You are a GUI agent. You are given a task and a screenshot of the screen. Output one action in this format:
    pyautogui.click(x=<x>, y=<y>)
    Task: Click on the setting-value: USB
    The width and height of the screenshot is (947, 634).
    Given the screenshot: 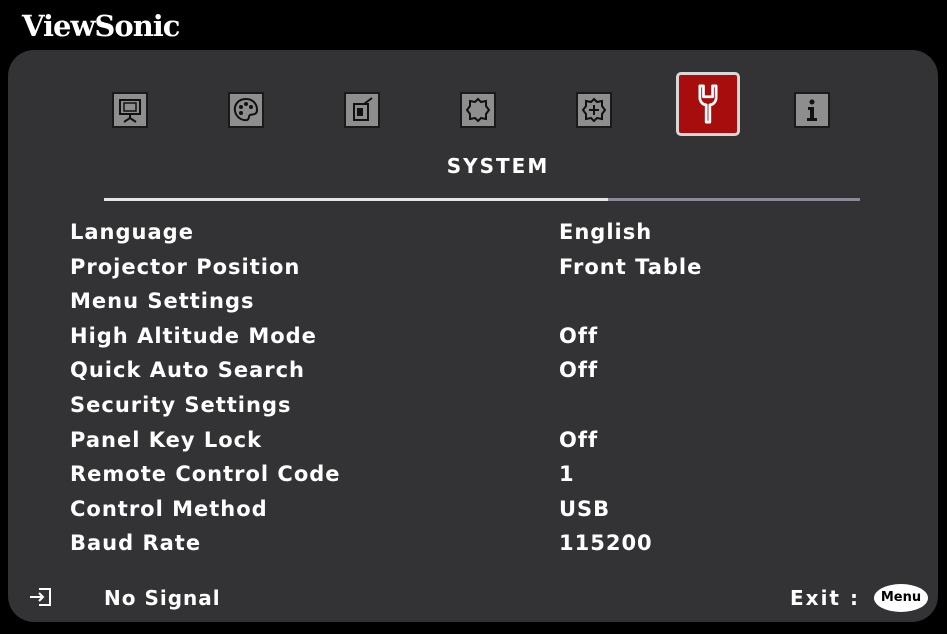 What is the action you would take?
    pyautogui.click(x=585, y=508)
    